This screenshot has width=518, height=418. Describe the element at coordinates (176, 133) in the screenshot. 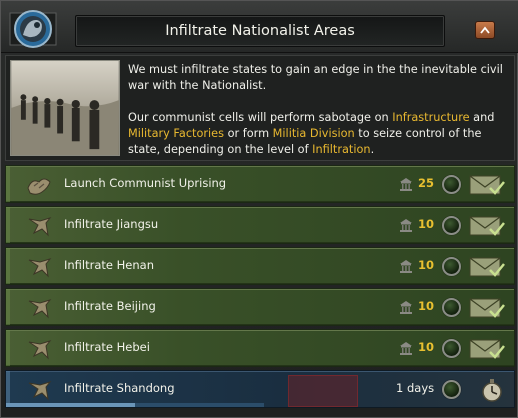

I see `military-factories-term: Military Factories` at that location.